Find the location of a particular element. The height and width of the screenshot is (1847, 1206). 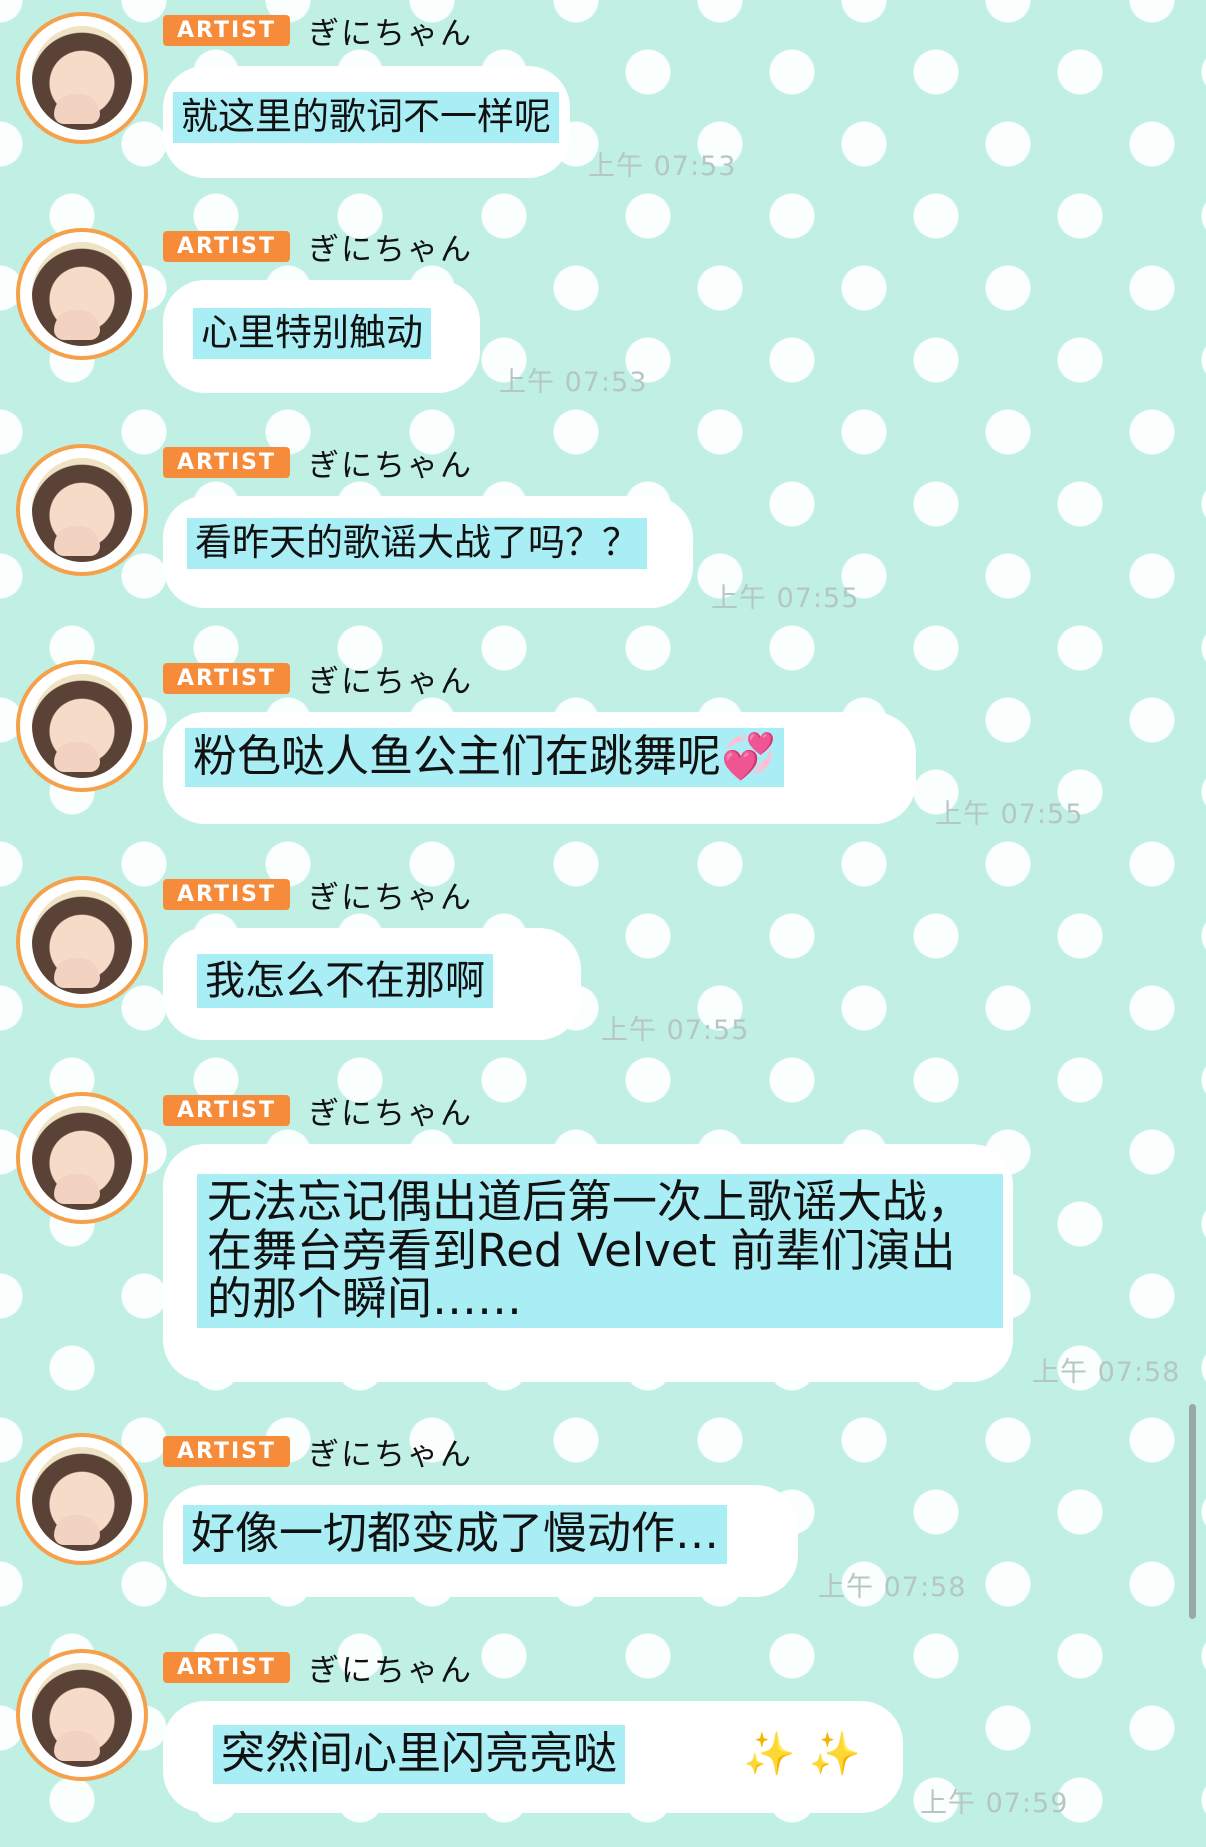

sparkle-icon: ✨ ✨ is located at coordinates (802, 1753).